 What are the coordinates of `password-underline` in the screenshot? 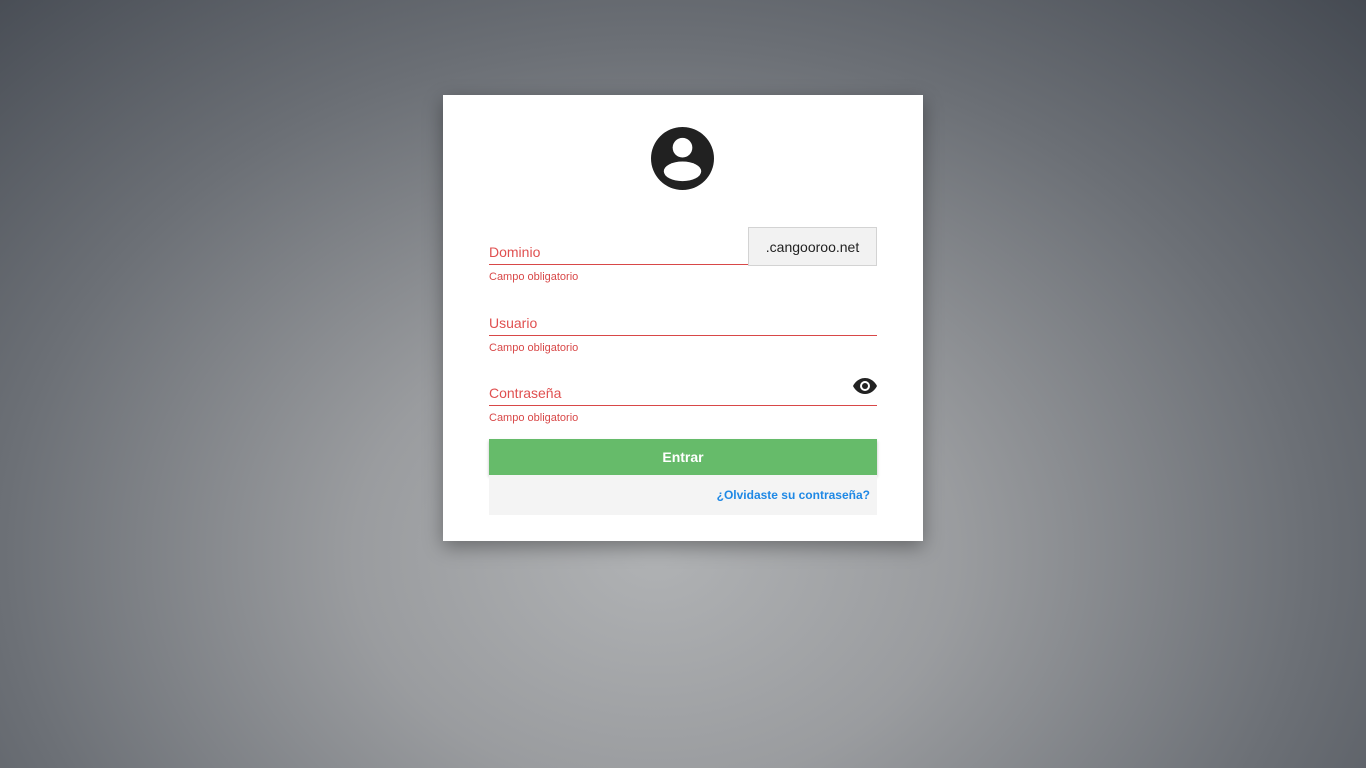 It's located at (683, 405).